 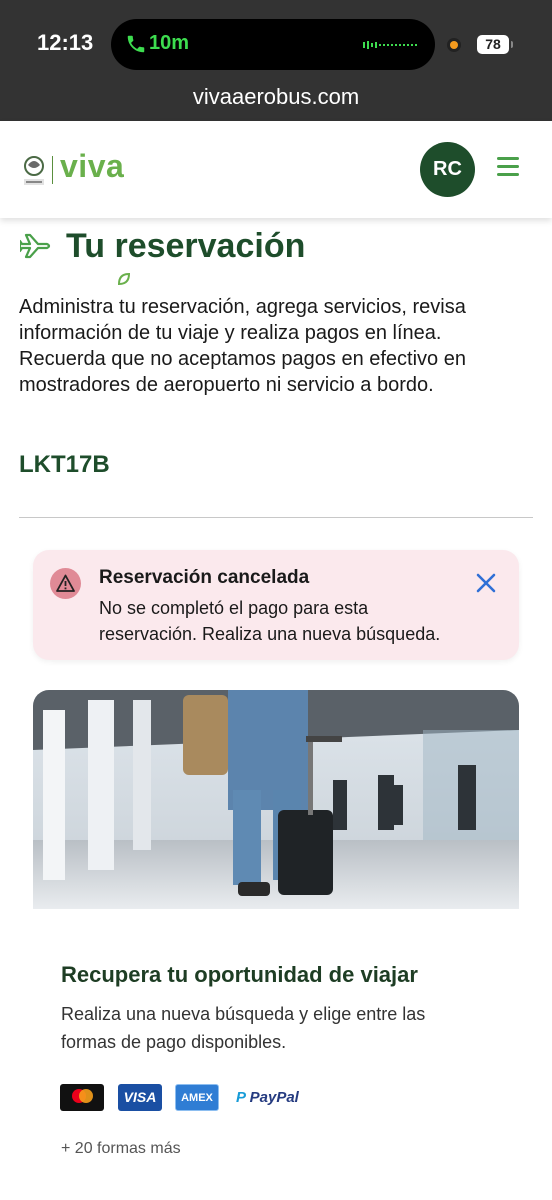 What do you see at coordinates (186, 246) in the screenshot?
I see `page-title: Tu reservación` at bounding box center [186, 246].